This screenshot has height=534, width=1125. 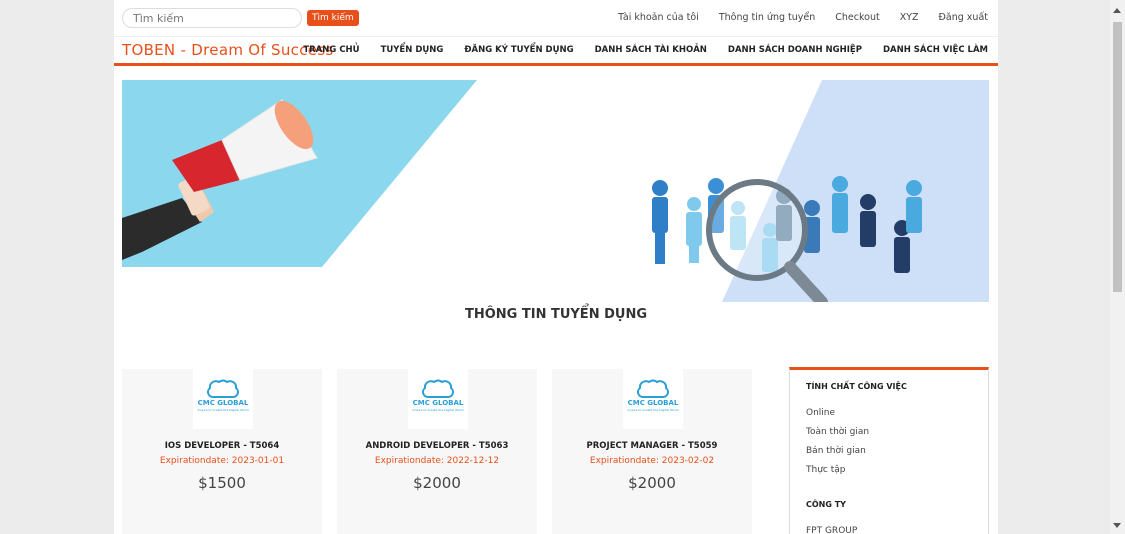 What do you see at coordinates (222, 483) in the screenshot?
I see `salary: $1500` at bounding box center [222, 483].